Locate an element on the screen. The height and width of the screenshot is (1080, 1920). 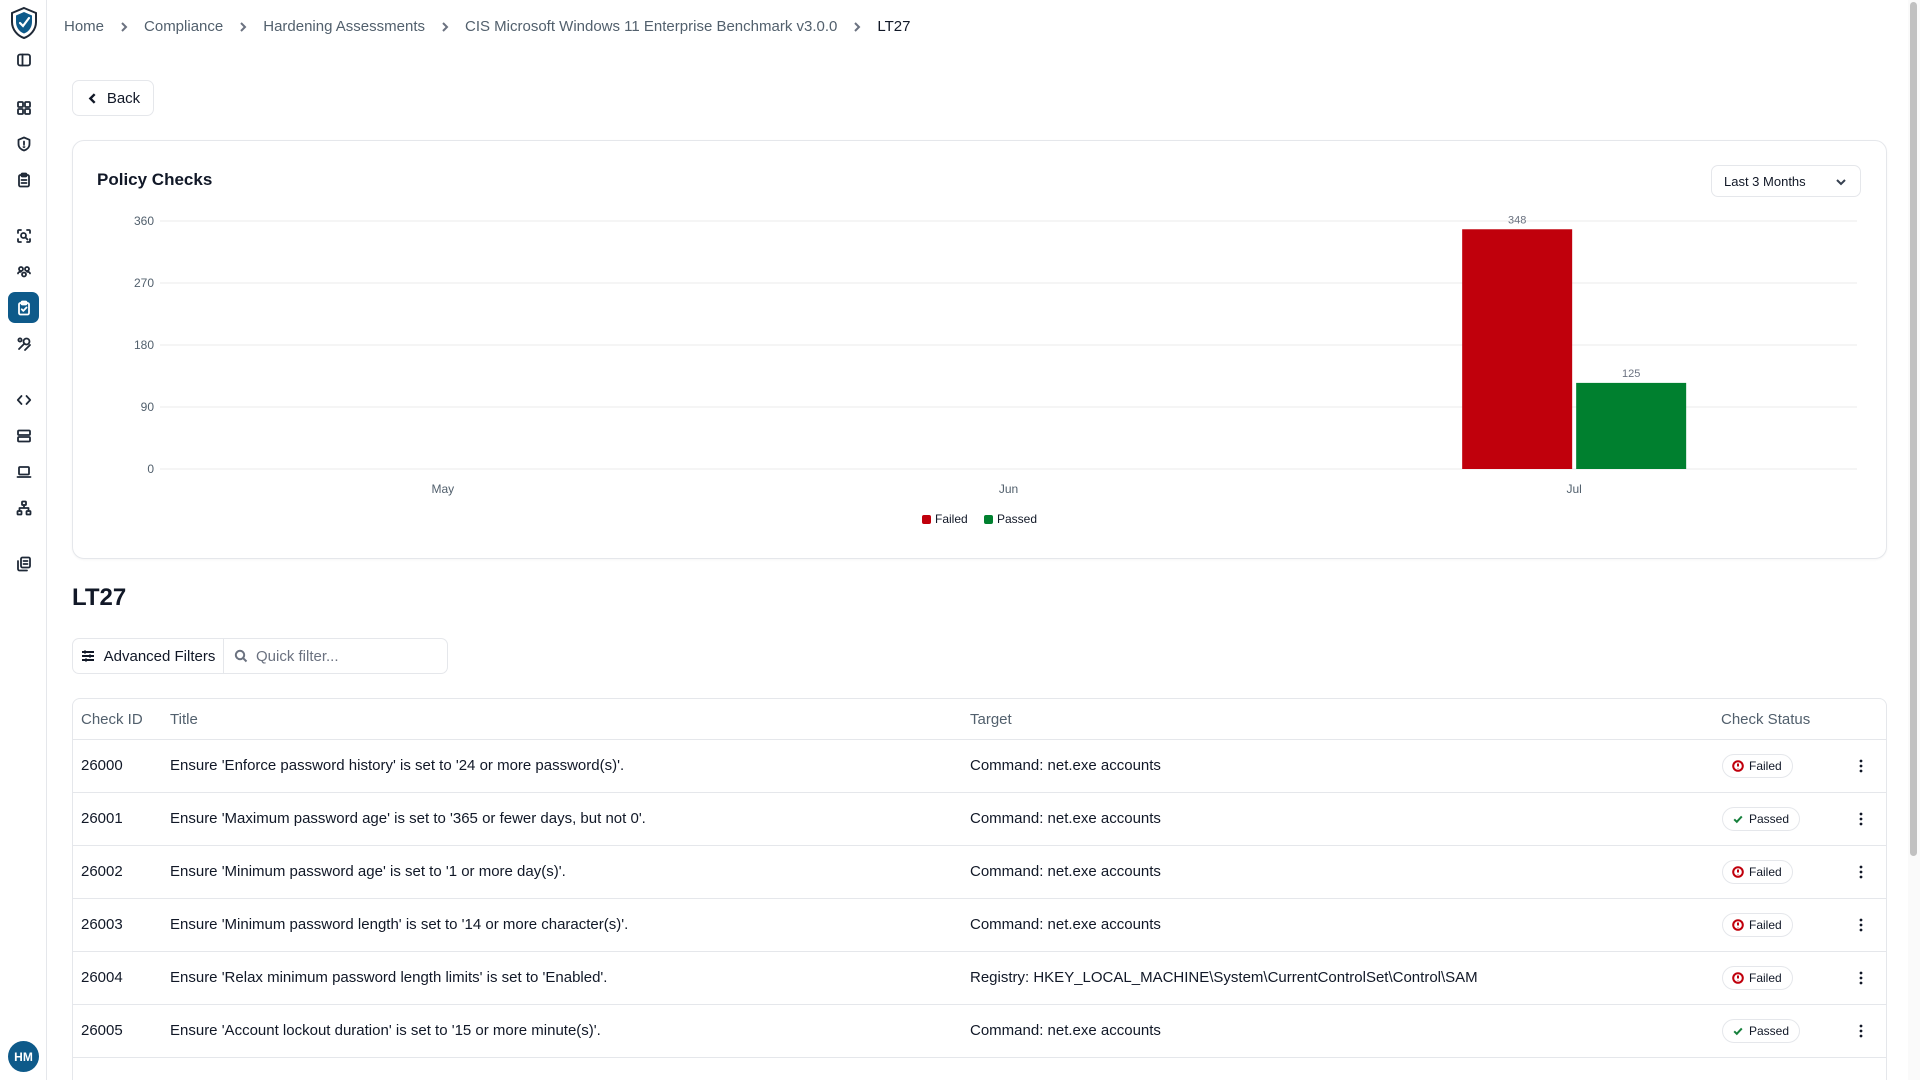
user-avatar: HM is located at coordinates (23, 1056).